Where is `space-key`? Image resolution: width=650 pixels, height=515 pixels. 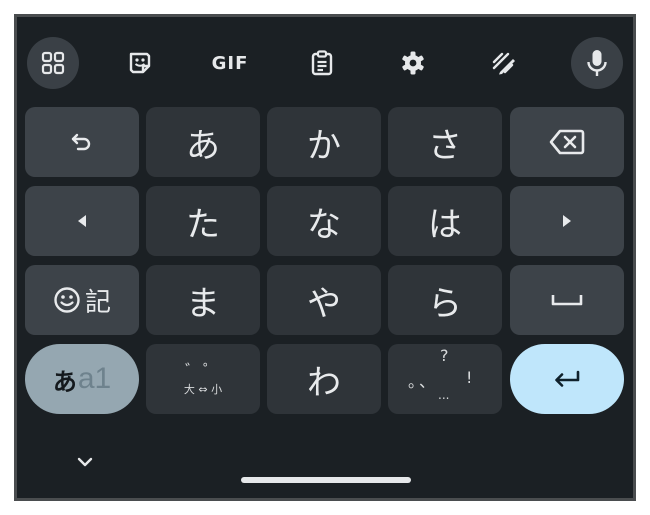
space-key is located at coordinates (567, 300).